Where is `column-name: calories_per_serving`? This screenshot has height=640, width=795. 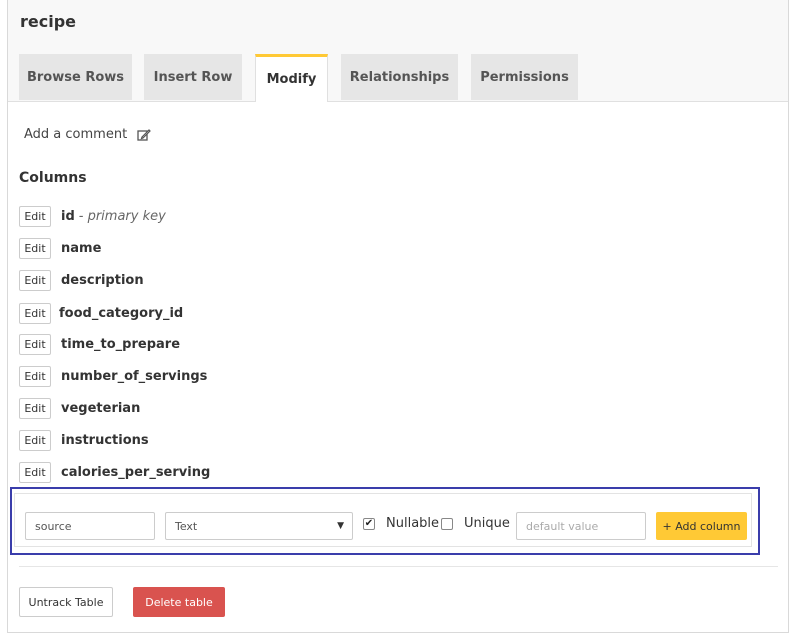 column-name: calories_per_serving is located at coordinates (136, 472).